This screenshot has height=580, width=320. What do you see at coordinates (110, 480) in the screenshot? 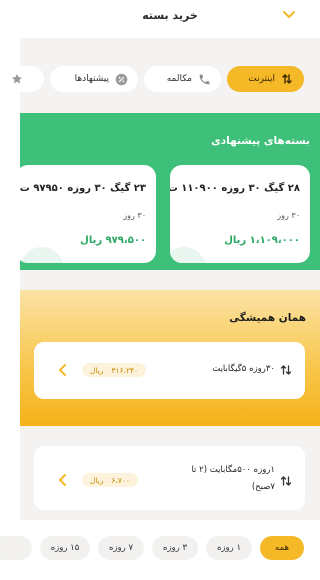
I see `offer-price-badge: ۶،۷۰۰ ریال` at bounding box center [110, 480].